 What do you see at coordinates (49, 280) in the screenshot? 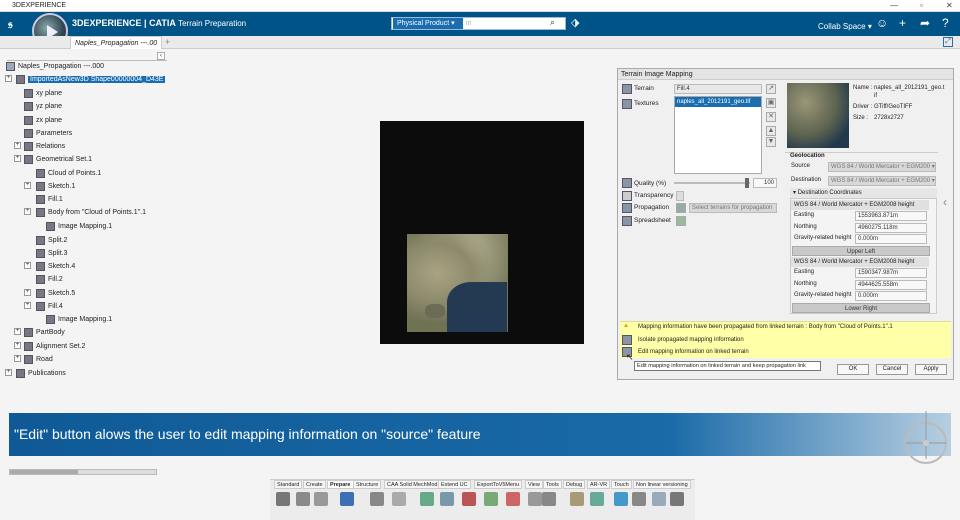
I see `tree-node: Fill.2` at bounding box center [49, 280].